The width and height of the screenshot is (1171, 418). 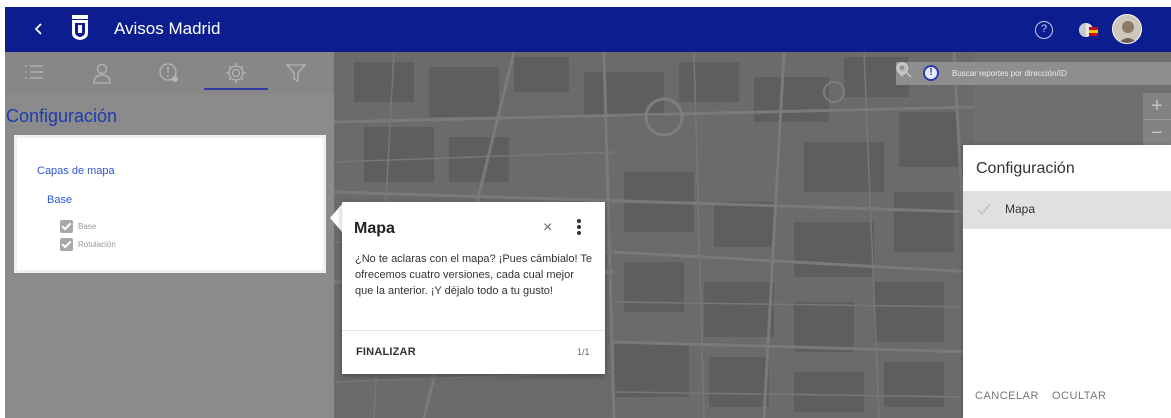 What do you see at coordinates (236, 89) in the screenshot?
I see `active-tab-indicator` at bounding box center [236, 89].